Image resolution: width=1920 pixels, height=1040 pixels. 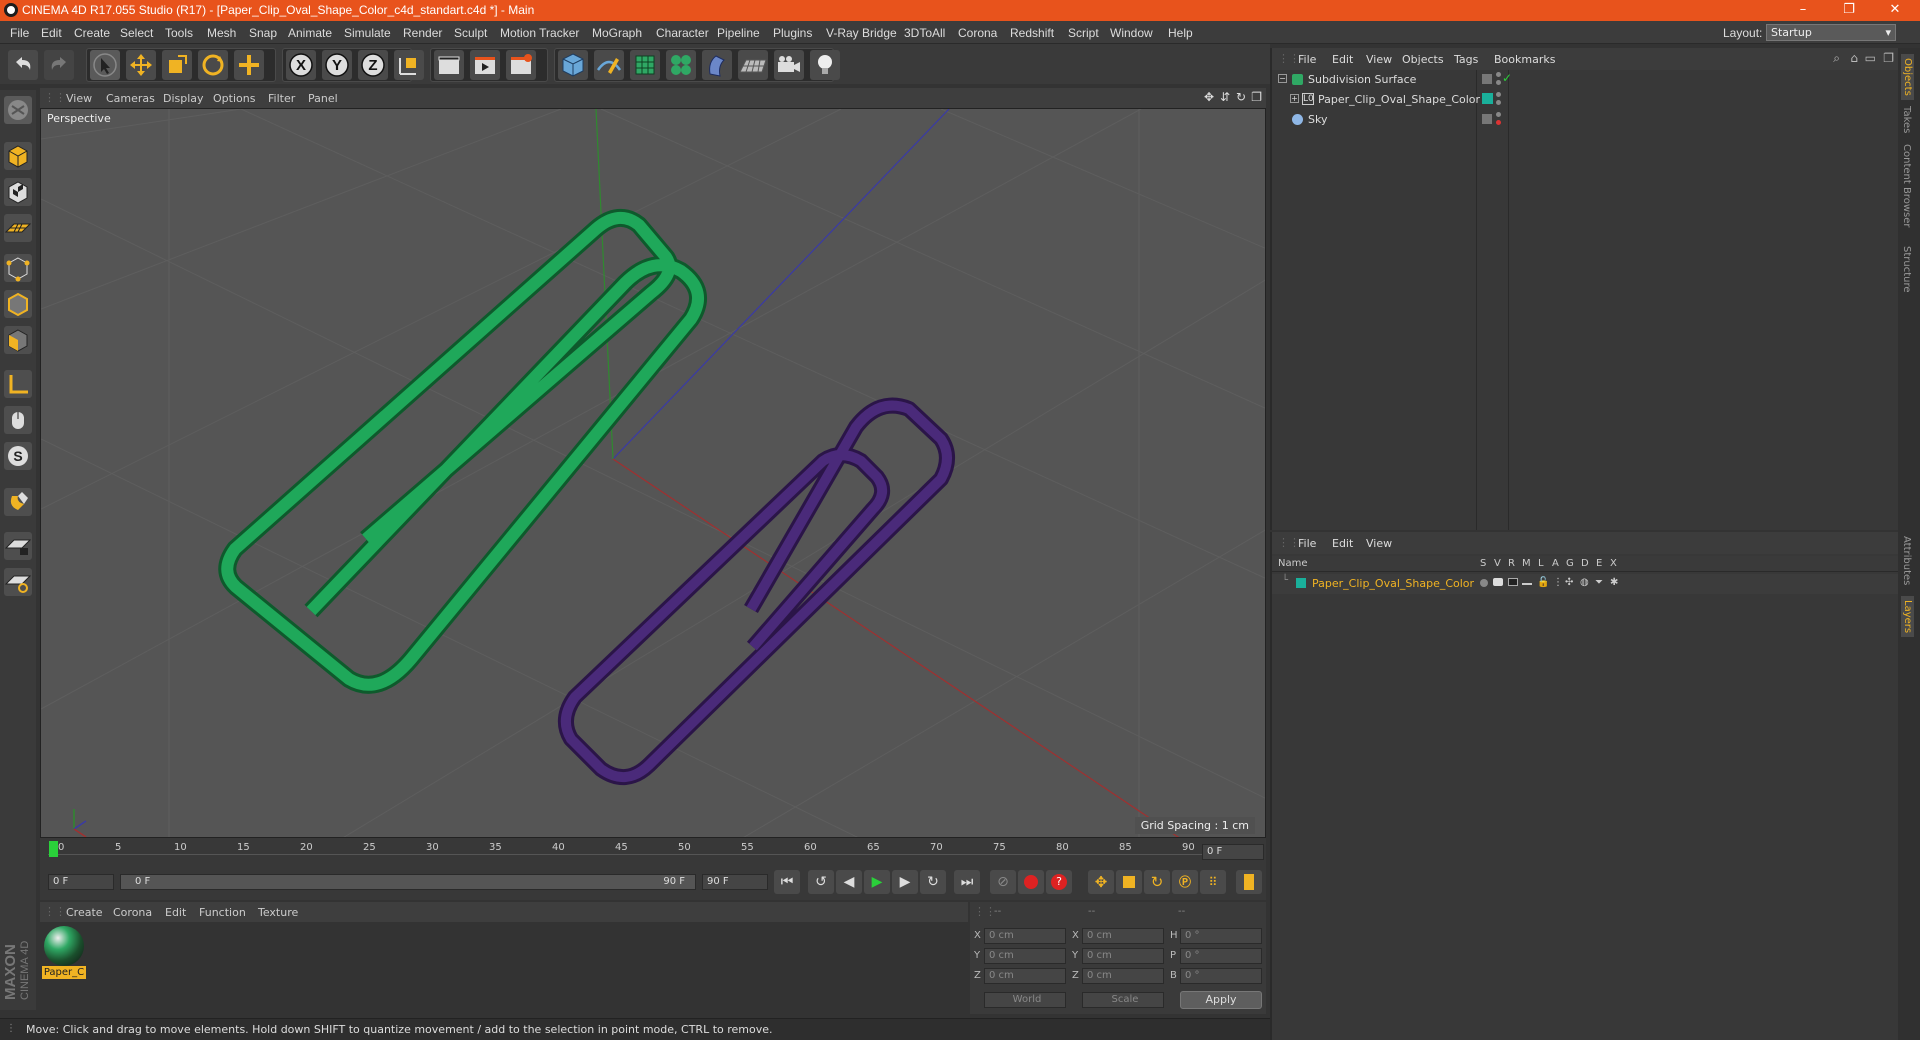 What do you see at coordinates (1307, 59) in the screenshot?
I see `objects-menu-file: File` at bounding box center [1307, 59].